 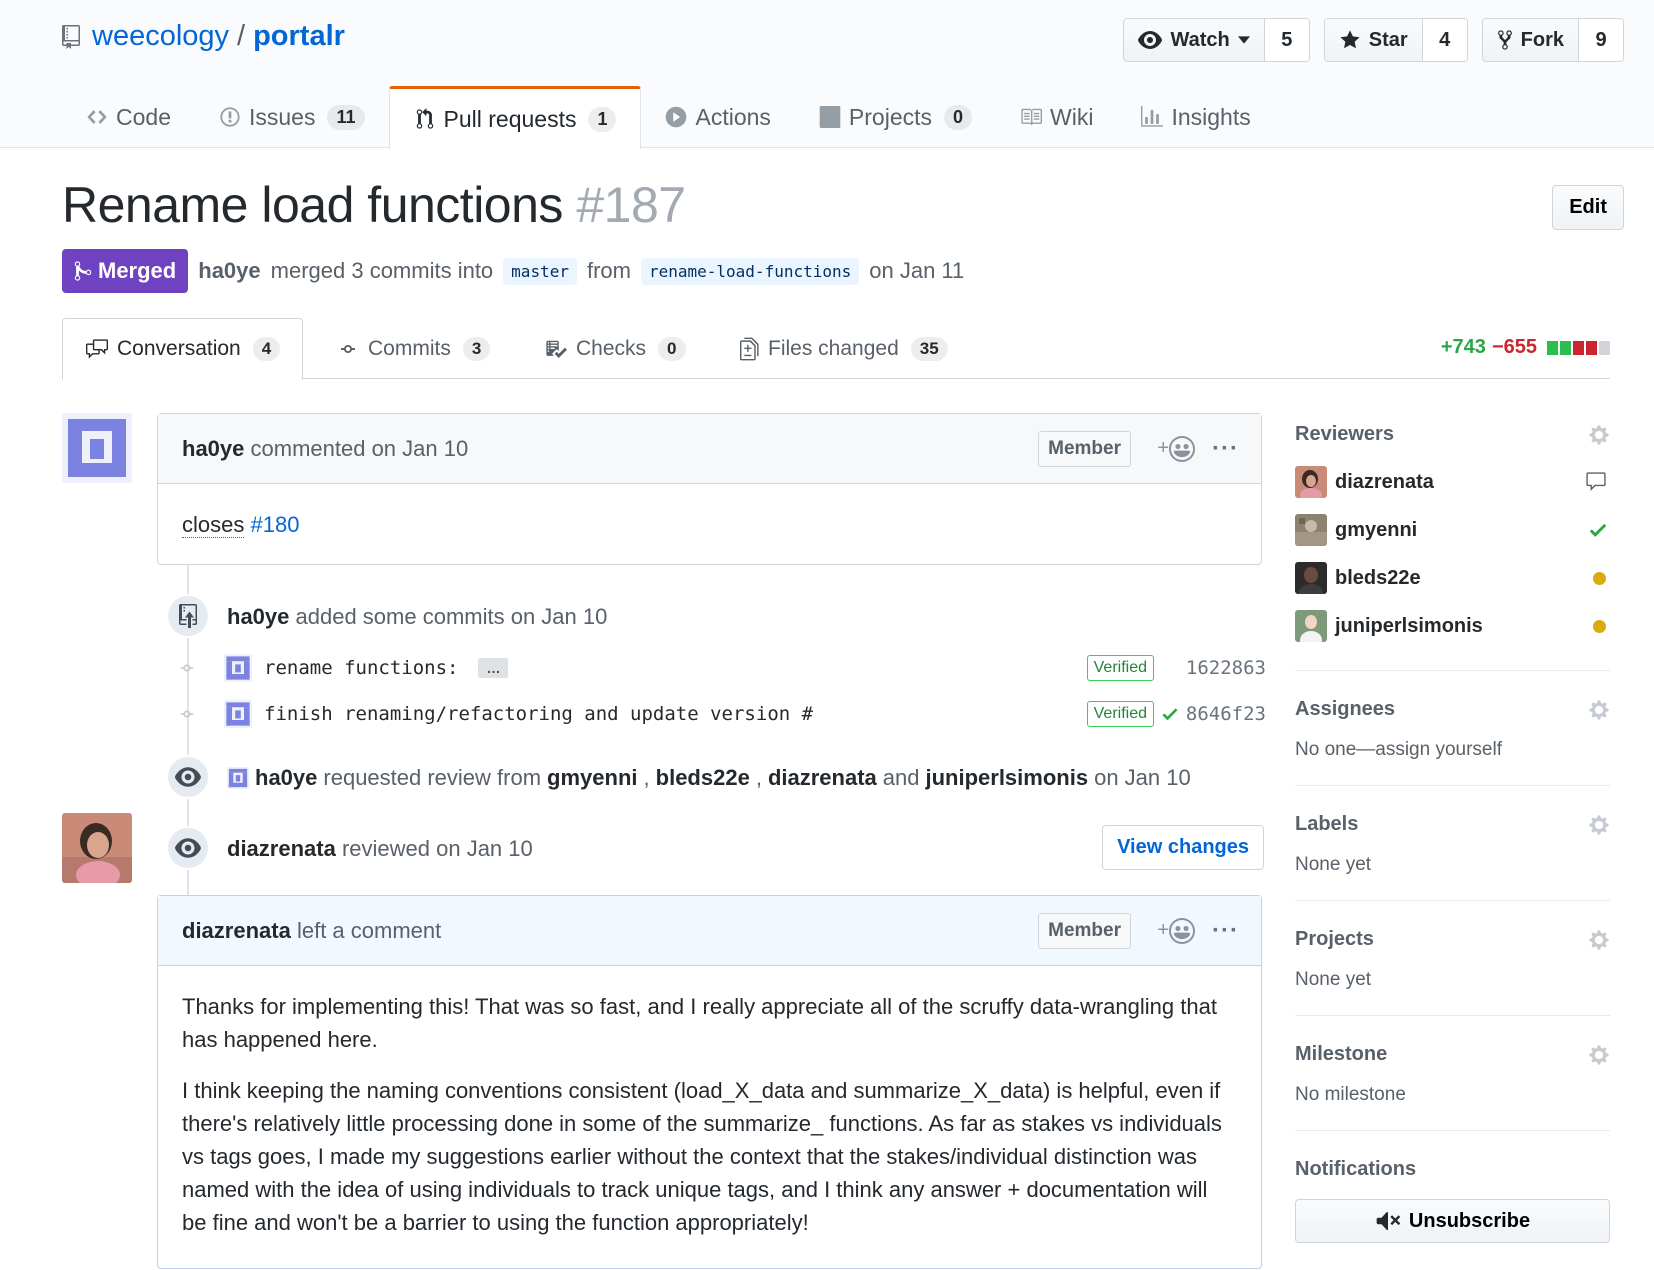 I want to click on commit-message-link: rename functions:, so click(x=361, y=668).